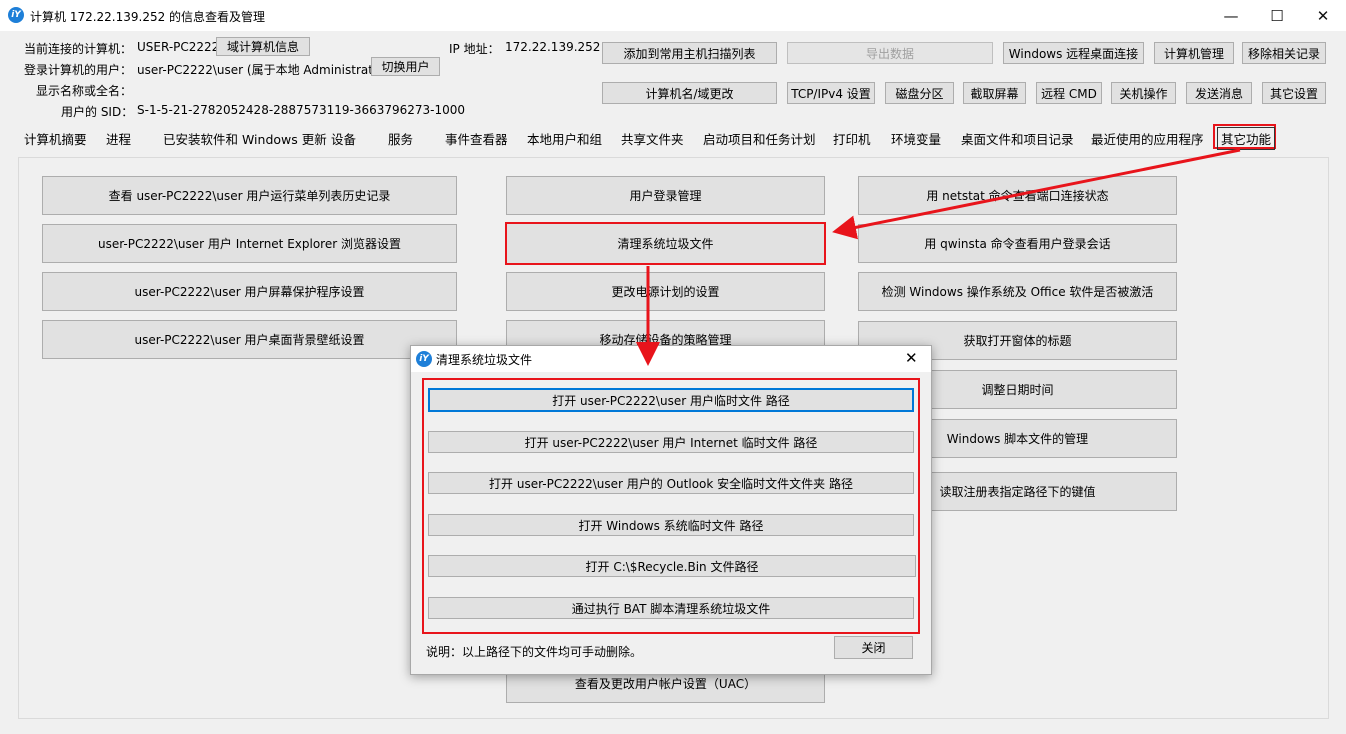 The height and width of the screenshot is (734, 1346). Describe the element at coordinates (343, 138) in the screenshot. I see `tab-devices: 设备` at that location.